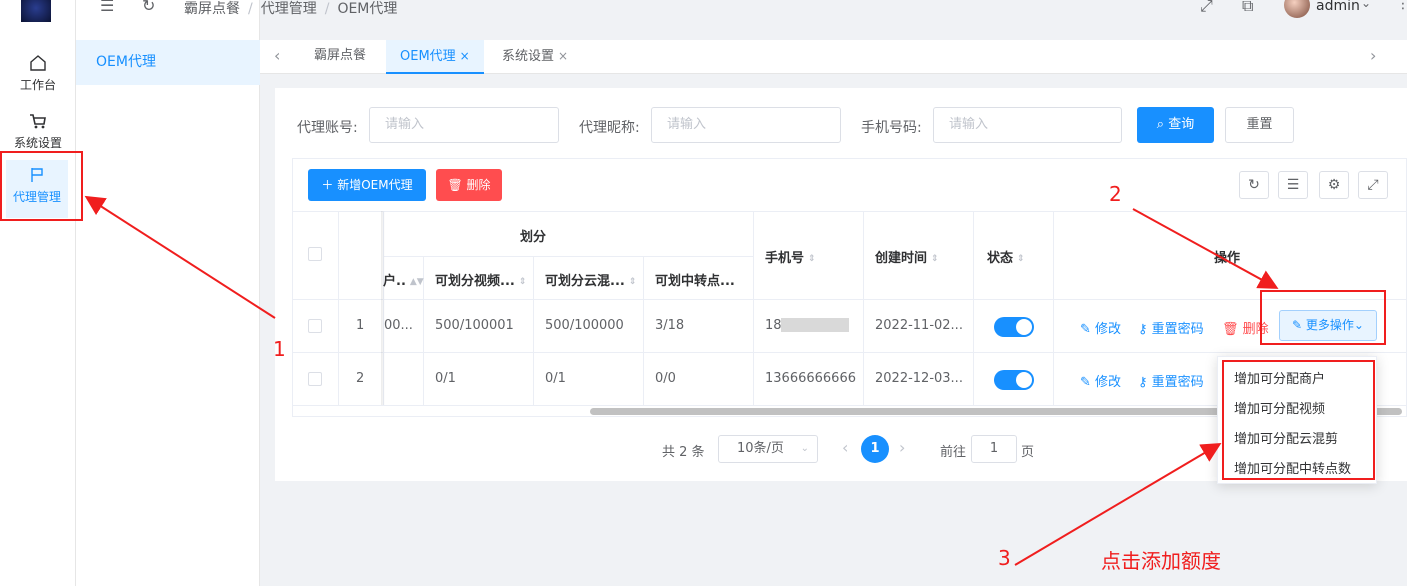  What do you see at coordinates (279, 349) in the screenshot?
I see `annotation-number-1: 1` at bounding box center [279, 349].